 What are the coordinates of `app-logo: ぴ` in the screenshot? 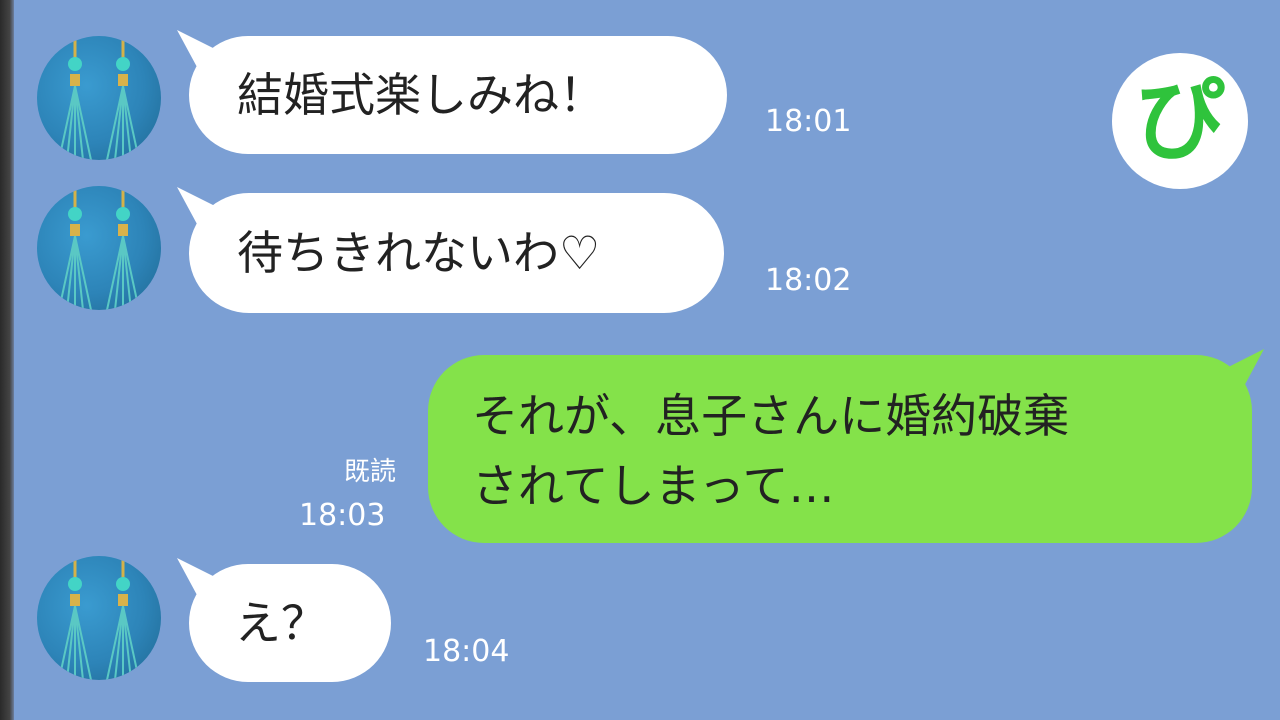 It's located at (1180, 121).